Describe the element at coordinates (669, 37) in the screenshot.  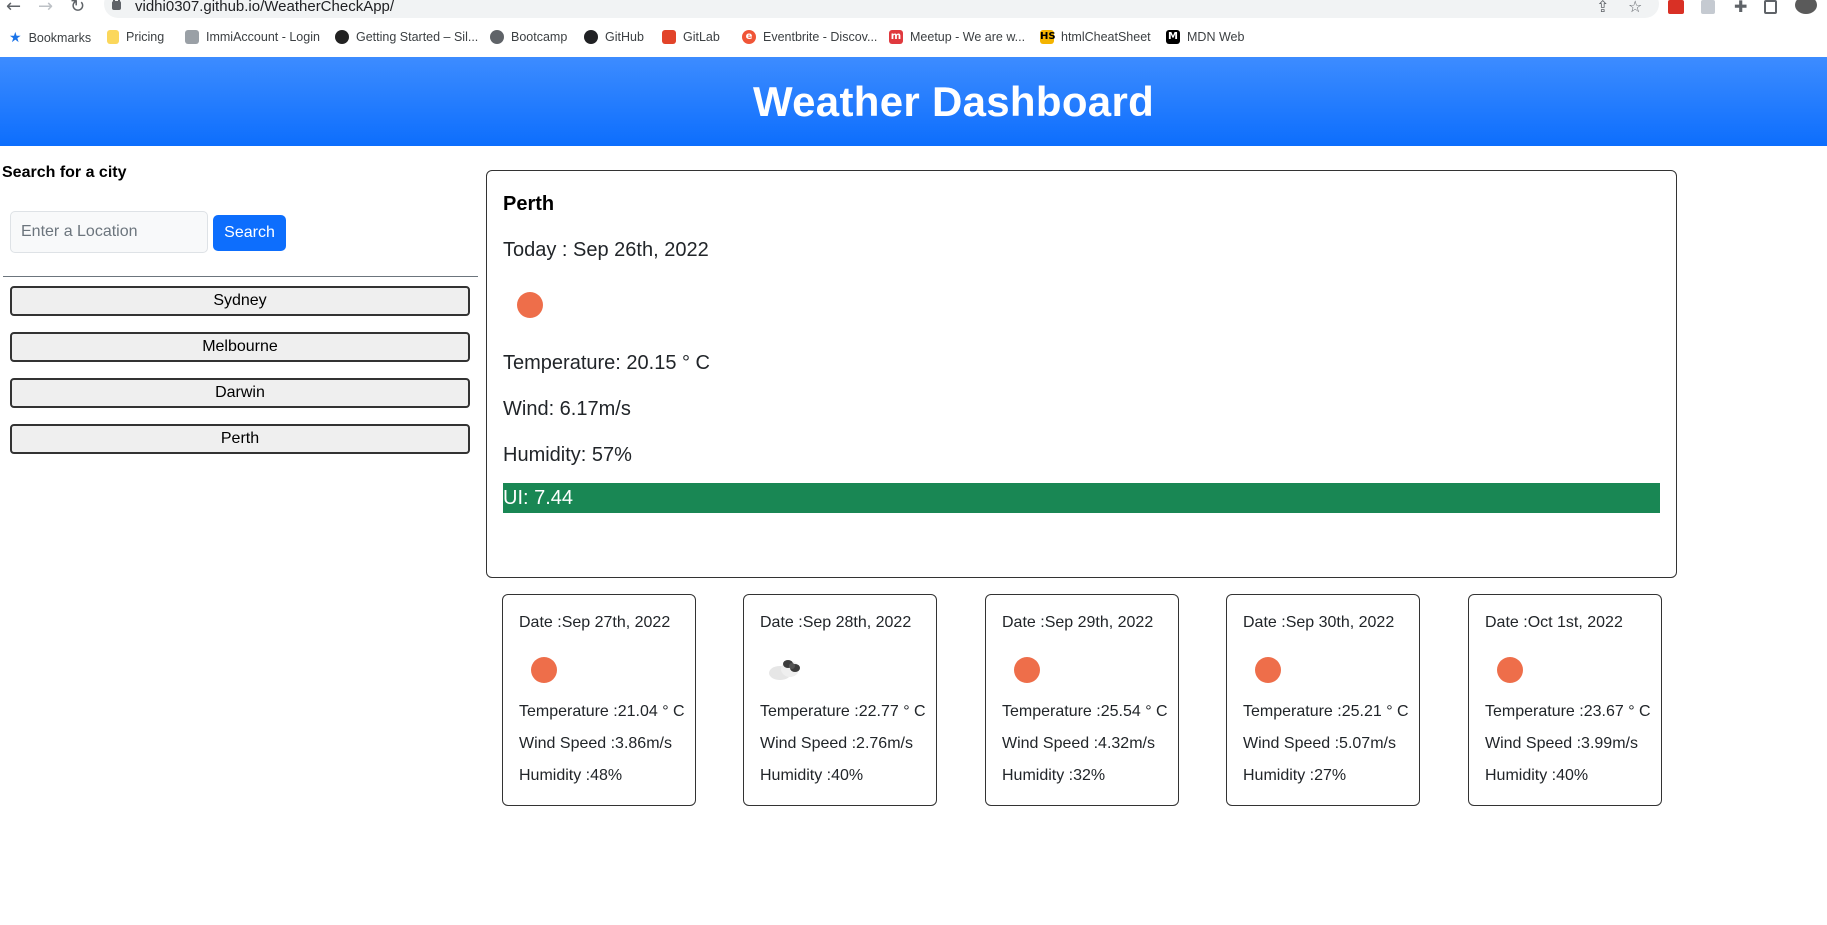
I see `gitlab-icon` at that location.